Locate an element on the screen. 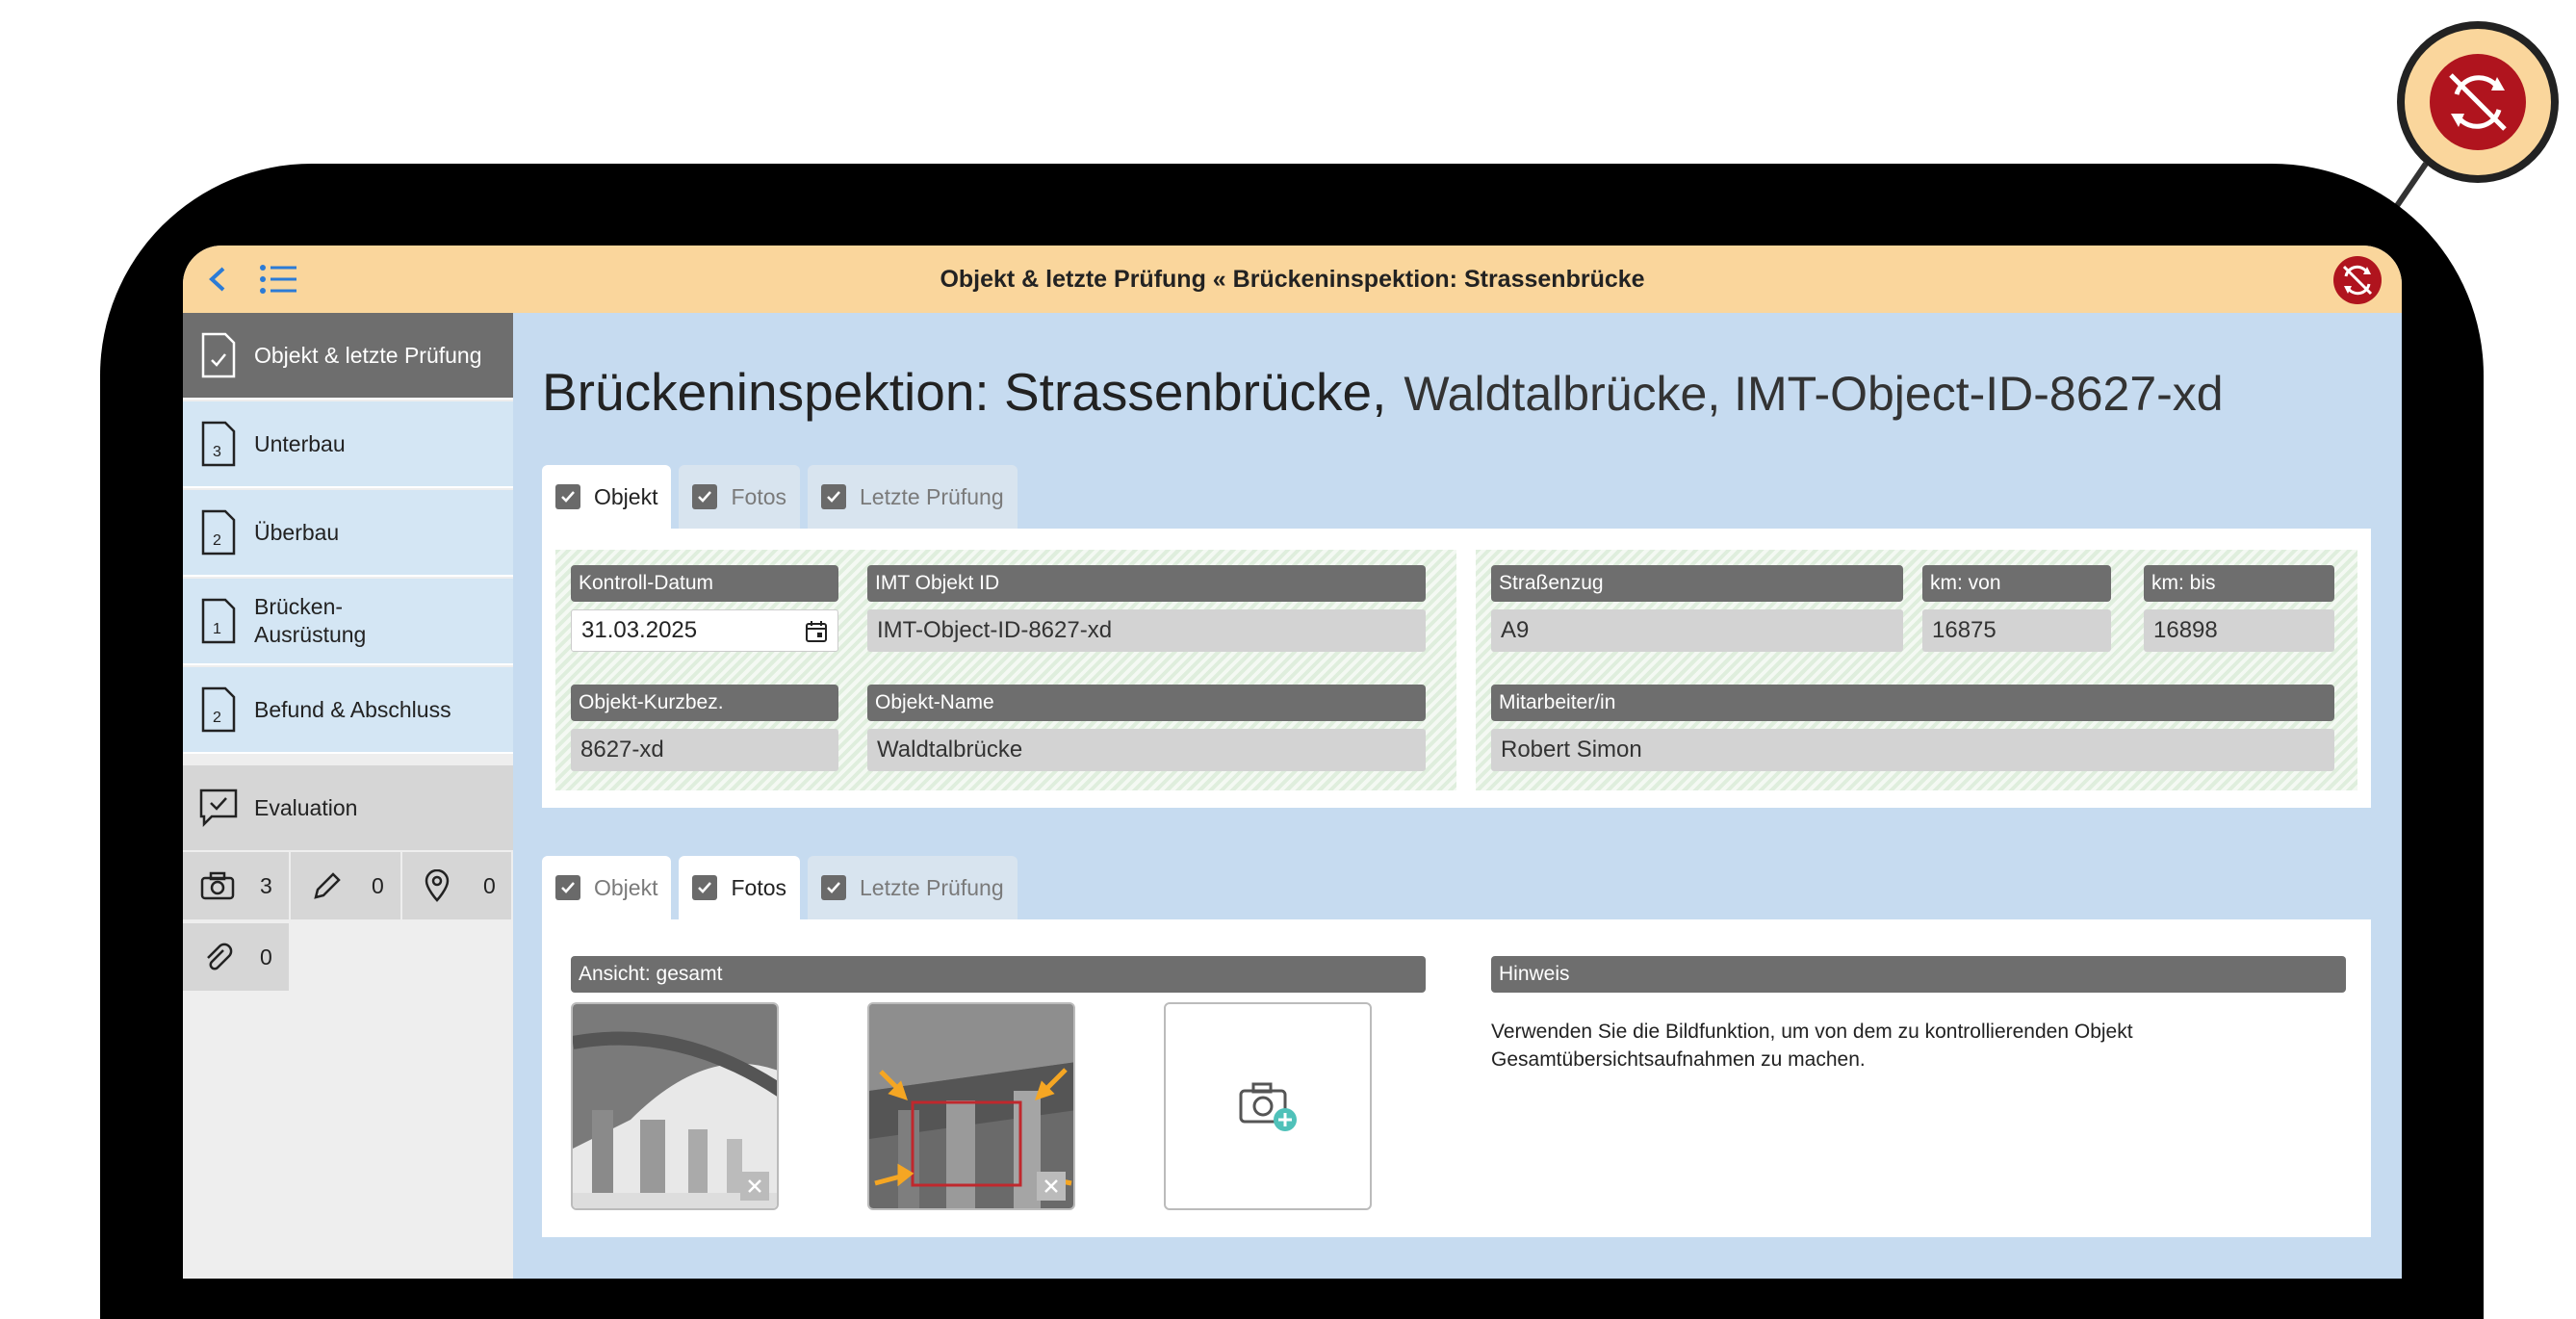 The width and height of the screenshot is (2576, 1319). pencil-icon is located at coordinates (328, 885).